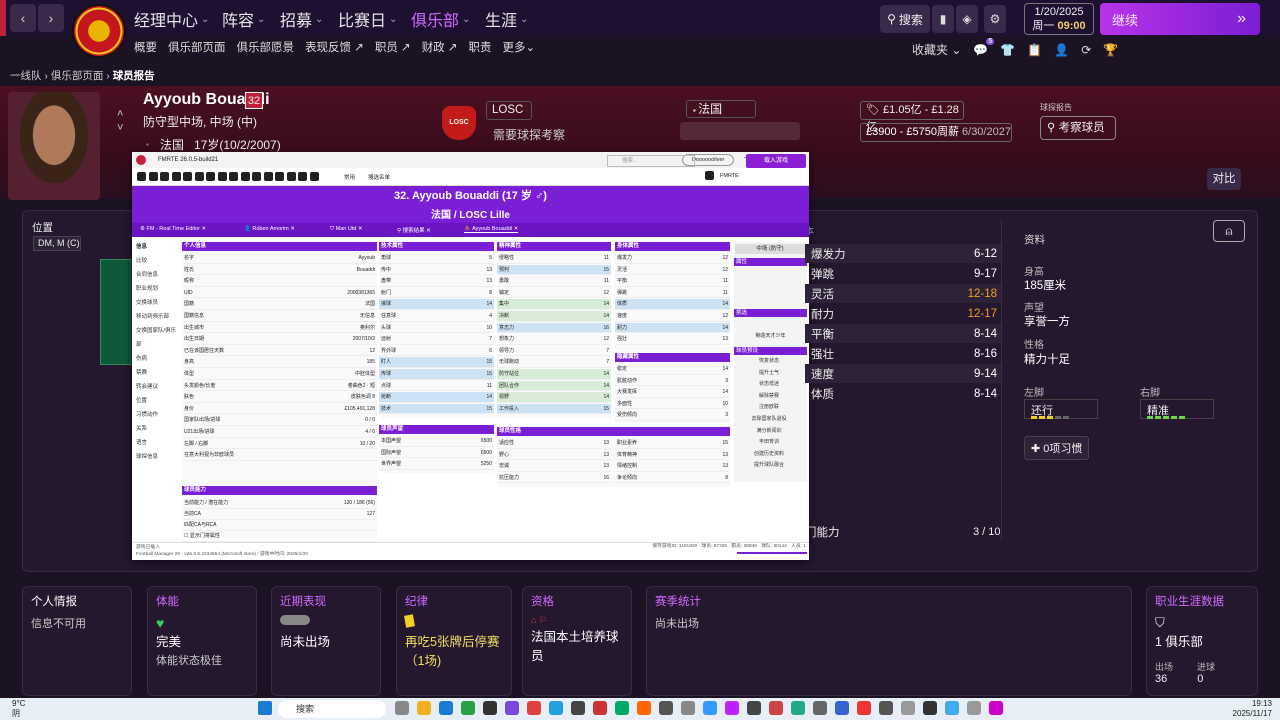 This screenshot has width=1280, height=720. What do you see at coordinates (769, 396) in the screenshot?
I see `quick-action-button: 解除禁赛` at bounding box center [769, 396].